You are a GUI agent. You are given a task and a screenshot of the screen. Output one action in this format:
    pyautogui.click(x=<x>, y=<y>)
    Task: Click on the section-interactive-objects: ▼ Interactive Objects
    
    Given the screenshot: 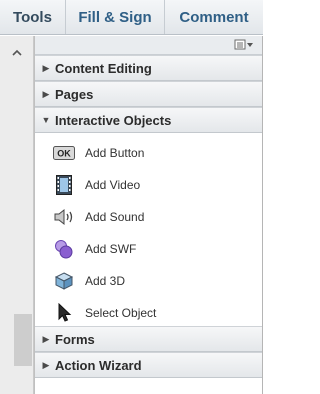 What is the action you would take?
    pyautogui.click(x=148, y=120)
    